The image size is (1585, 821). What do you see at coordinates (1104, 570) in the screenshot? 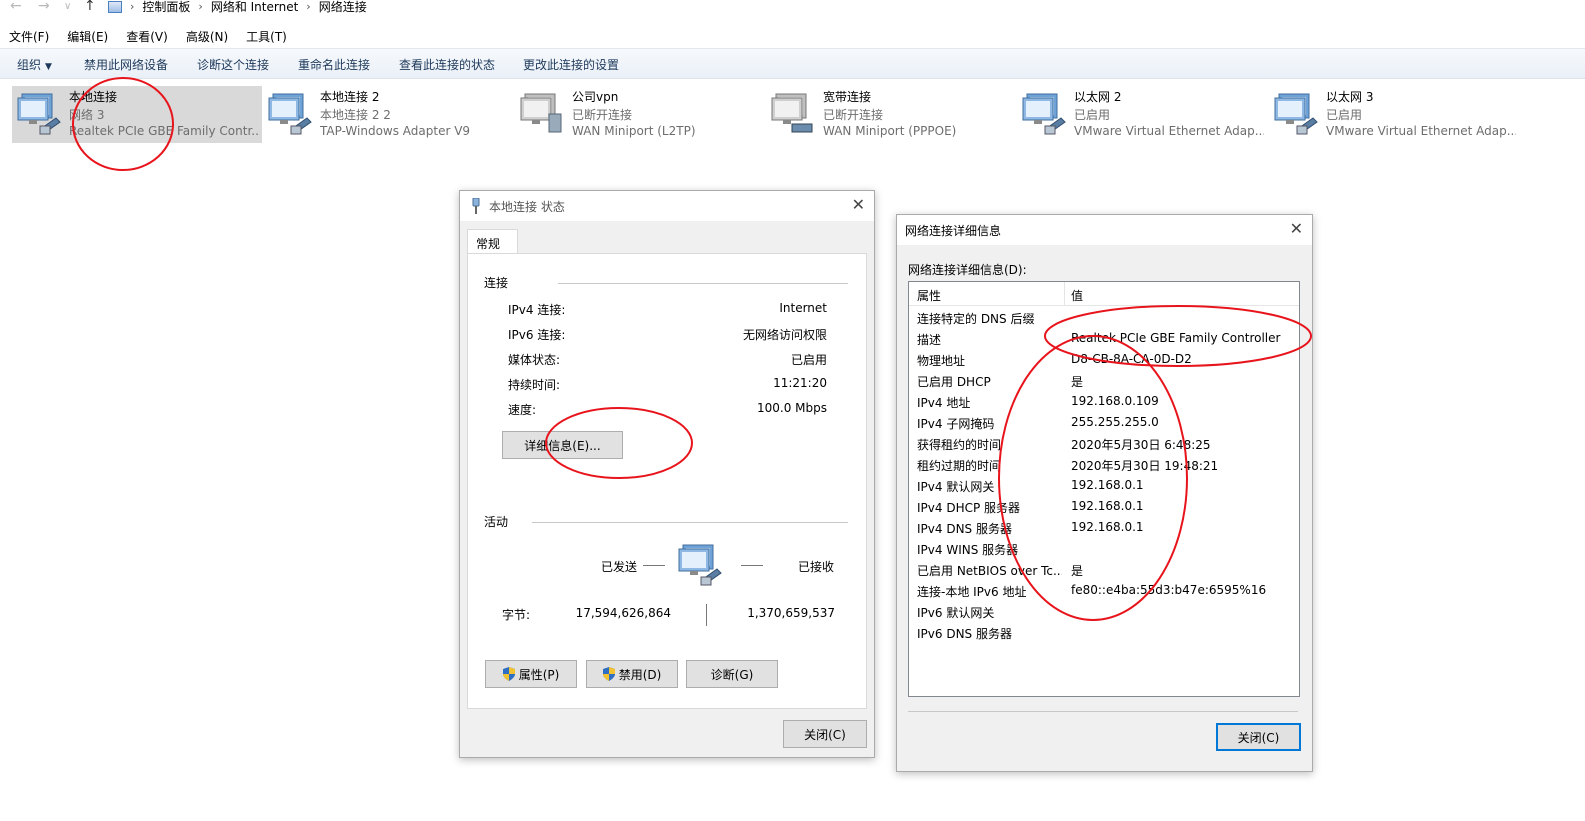
I see `list-item: 已启用 NetBIOS over Tc... 是` at bounding box center [1104, 570].